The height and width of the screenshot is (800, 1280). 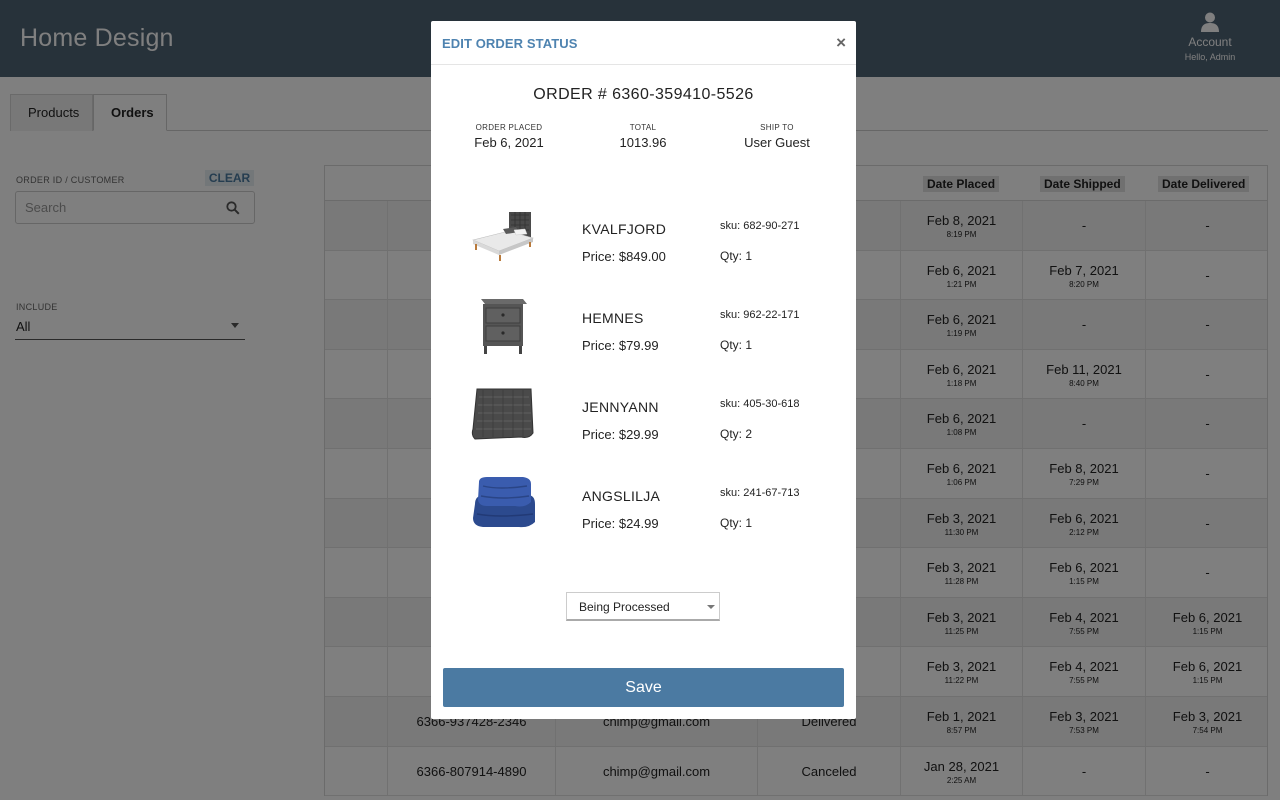 What do you see at coordinates (643, 64) in the screenshot?
I see `modal-divider` at bounding box center [643, 64].